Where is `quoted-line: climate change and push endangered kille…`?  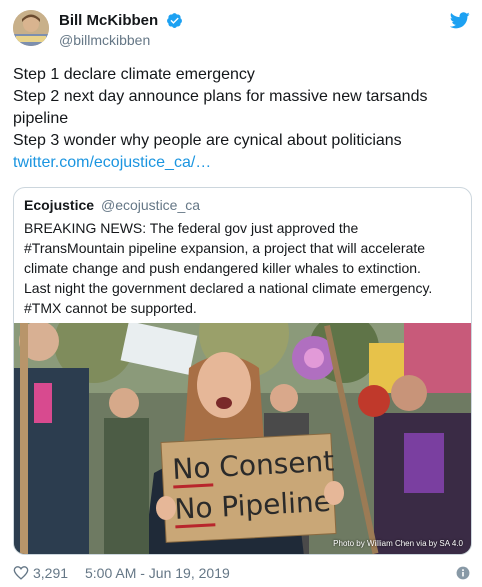
quoted-line: climate change and push endangered kille… is located at coordinates (222, 268).